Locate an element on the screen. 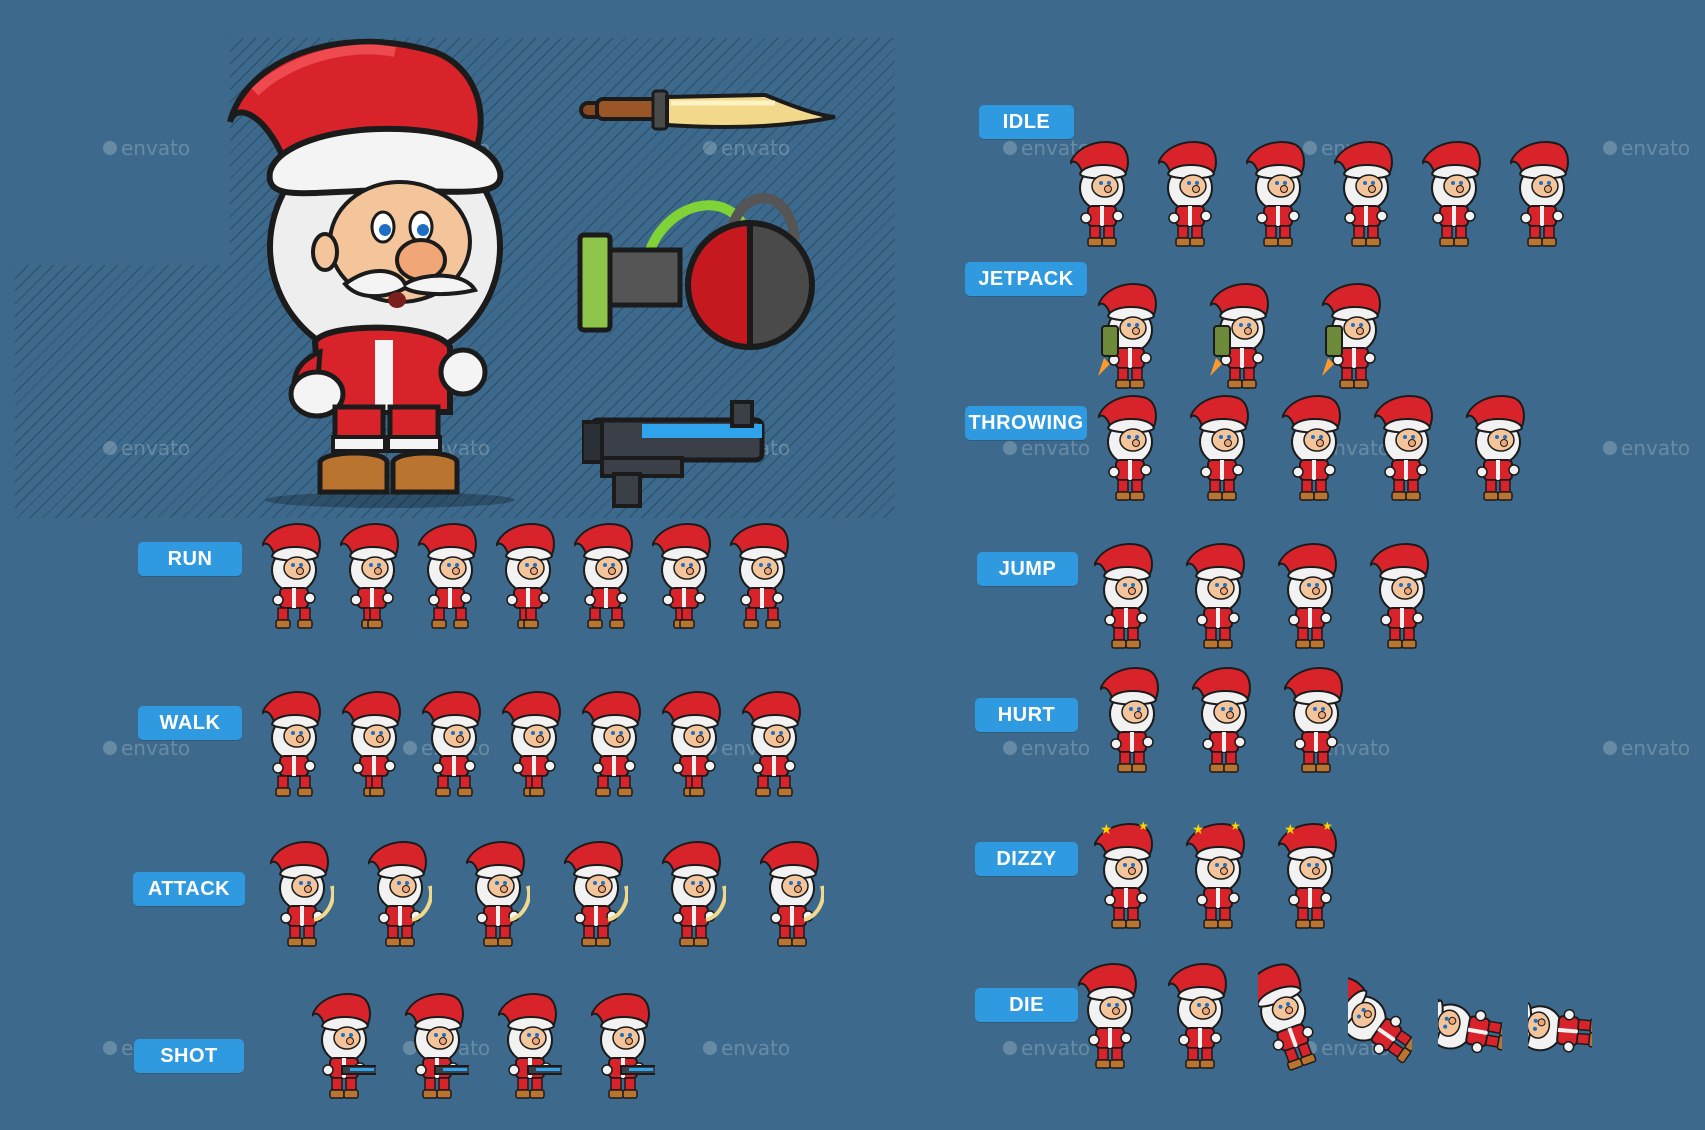 Image resolution: width=1705 pixels, height=1130 pixels. label-dizzy: DIZZY is located at coordinates (1026, 859).